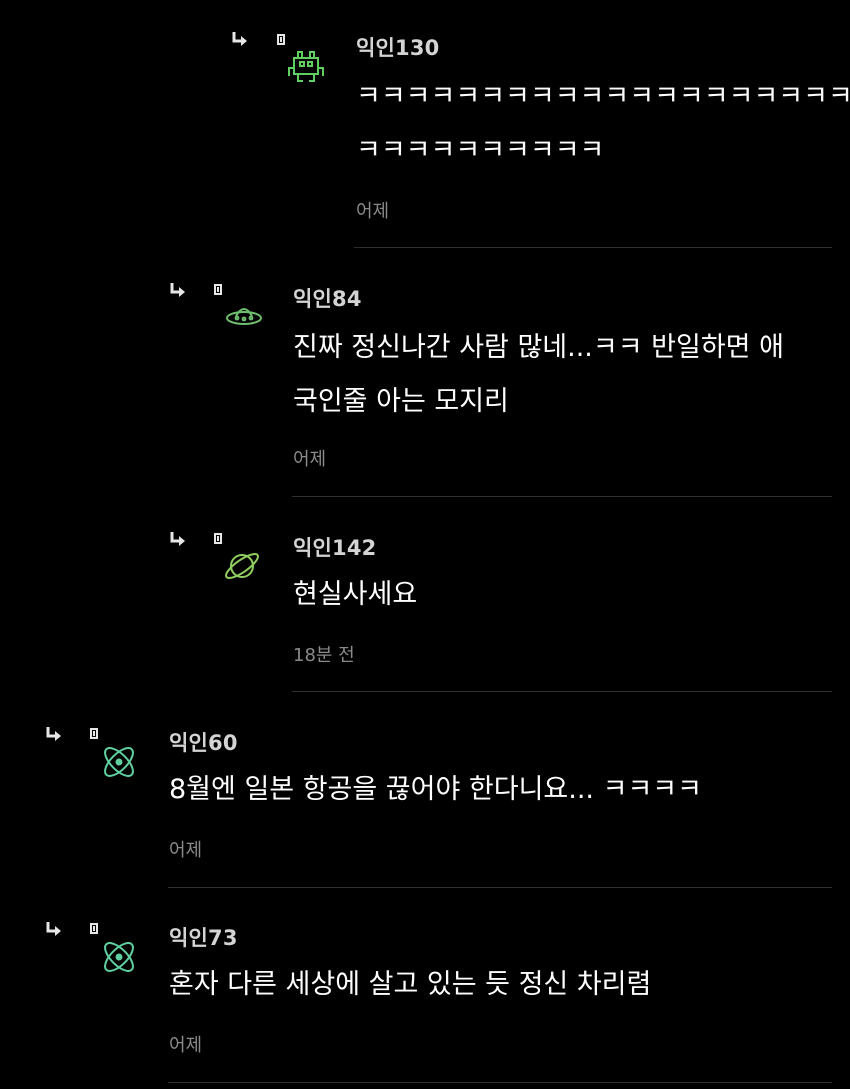  What do you see at coordinates (603, 96) in the screenshot?
I see `comment-text-line: ㅋㅋㅋㅋㅋㅋㅋㅋㅋㅋㅋㅋㅋㅋㅋㅋㅋㅋㅋㅋ` at bounding box center [603, 96].